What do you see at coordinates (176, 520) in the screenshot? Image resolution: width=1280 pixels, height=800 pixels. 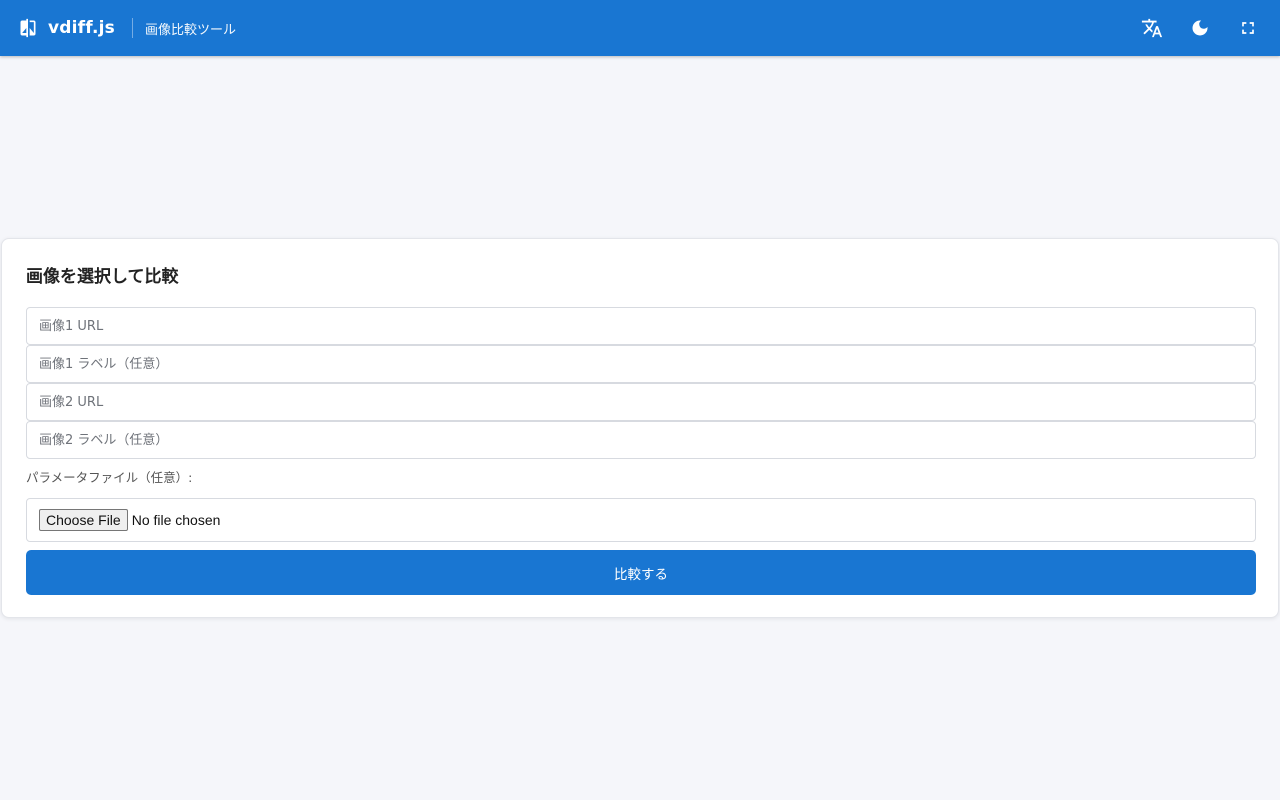 I see `file-status: No file chosen` at bounding box center [176, 520].